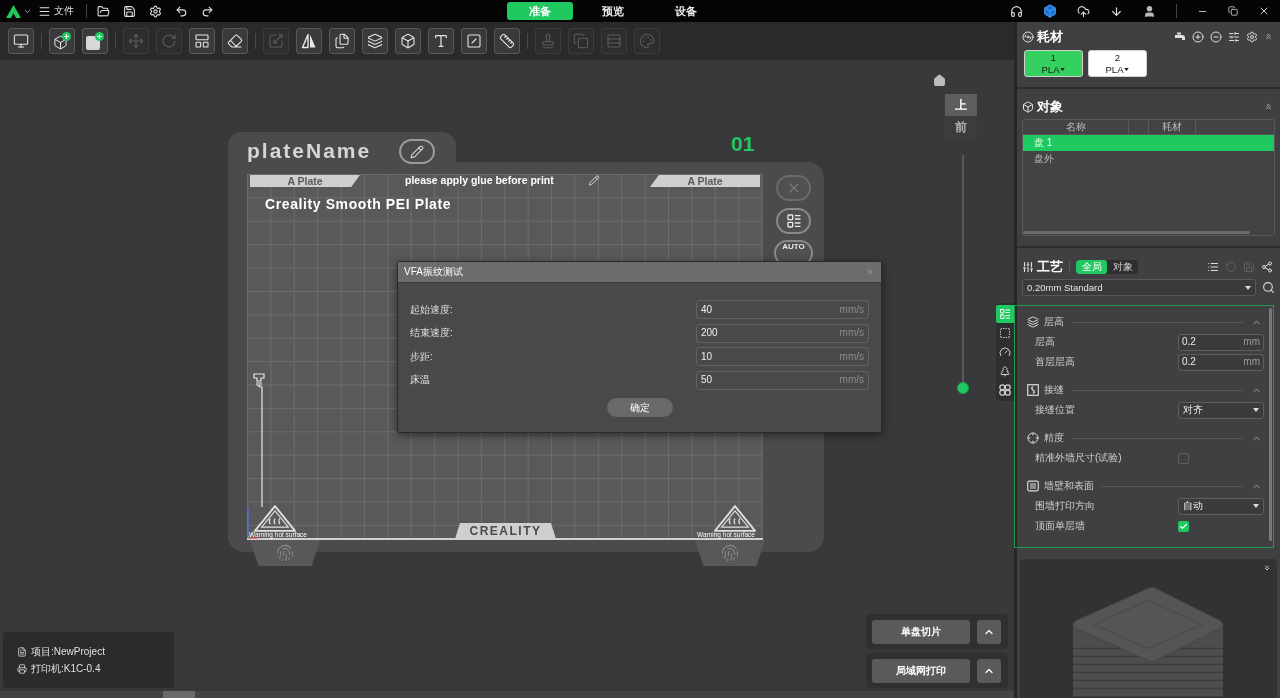  What do you see at coordinates (507, 694) in the screenshot?
I see `horizontal-scrollbar` at bounding box center [507, 694].